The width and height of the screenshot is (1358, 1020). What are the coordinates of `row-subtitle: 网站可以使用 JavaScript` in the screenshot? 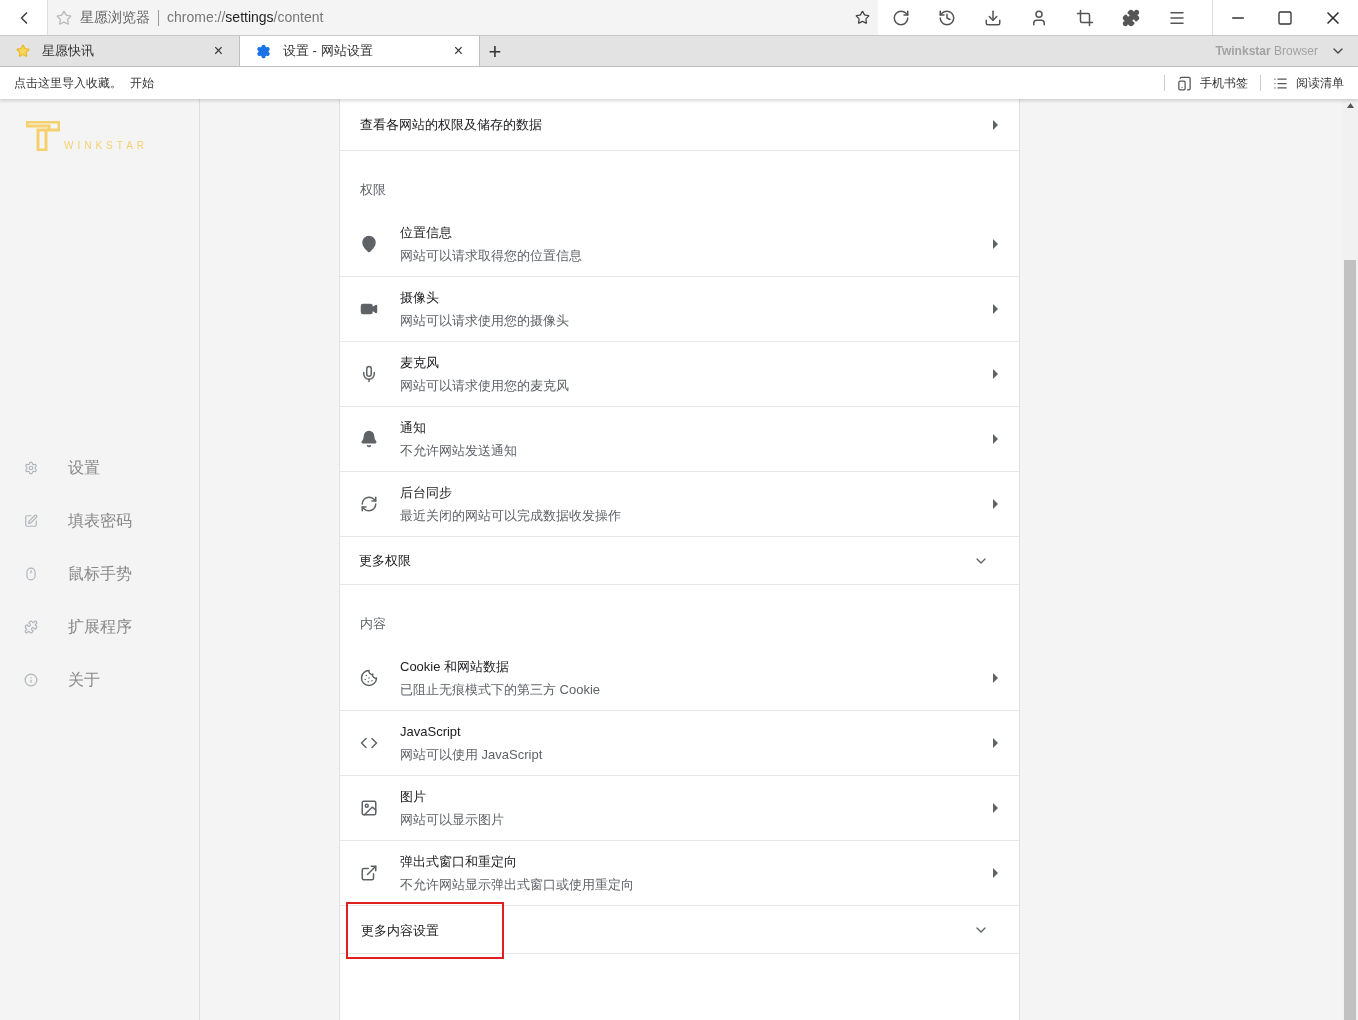 It's located at (472, 754).